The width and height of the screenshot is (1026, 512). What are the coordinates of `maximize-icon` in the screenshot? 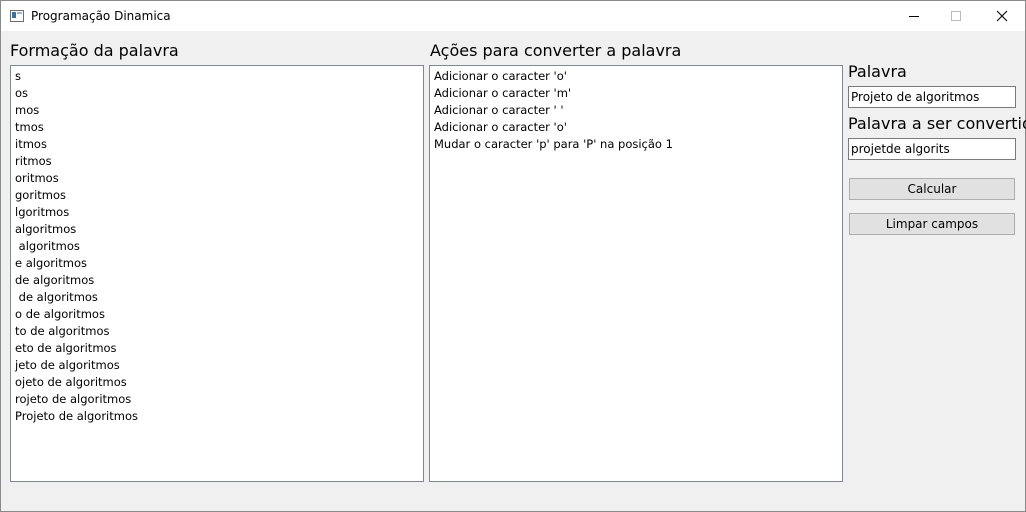 It's located at (956, 16).